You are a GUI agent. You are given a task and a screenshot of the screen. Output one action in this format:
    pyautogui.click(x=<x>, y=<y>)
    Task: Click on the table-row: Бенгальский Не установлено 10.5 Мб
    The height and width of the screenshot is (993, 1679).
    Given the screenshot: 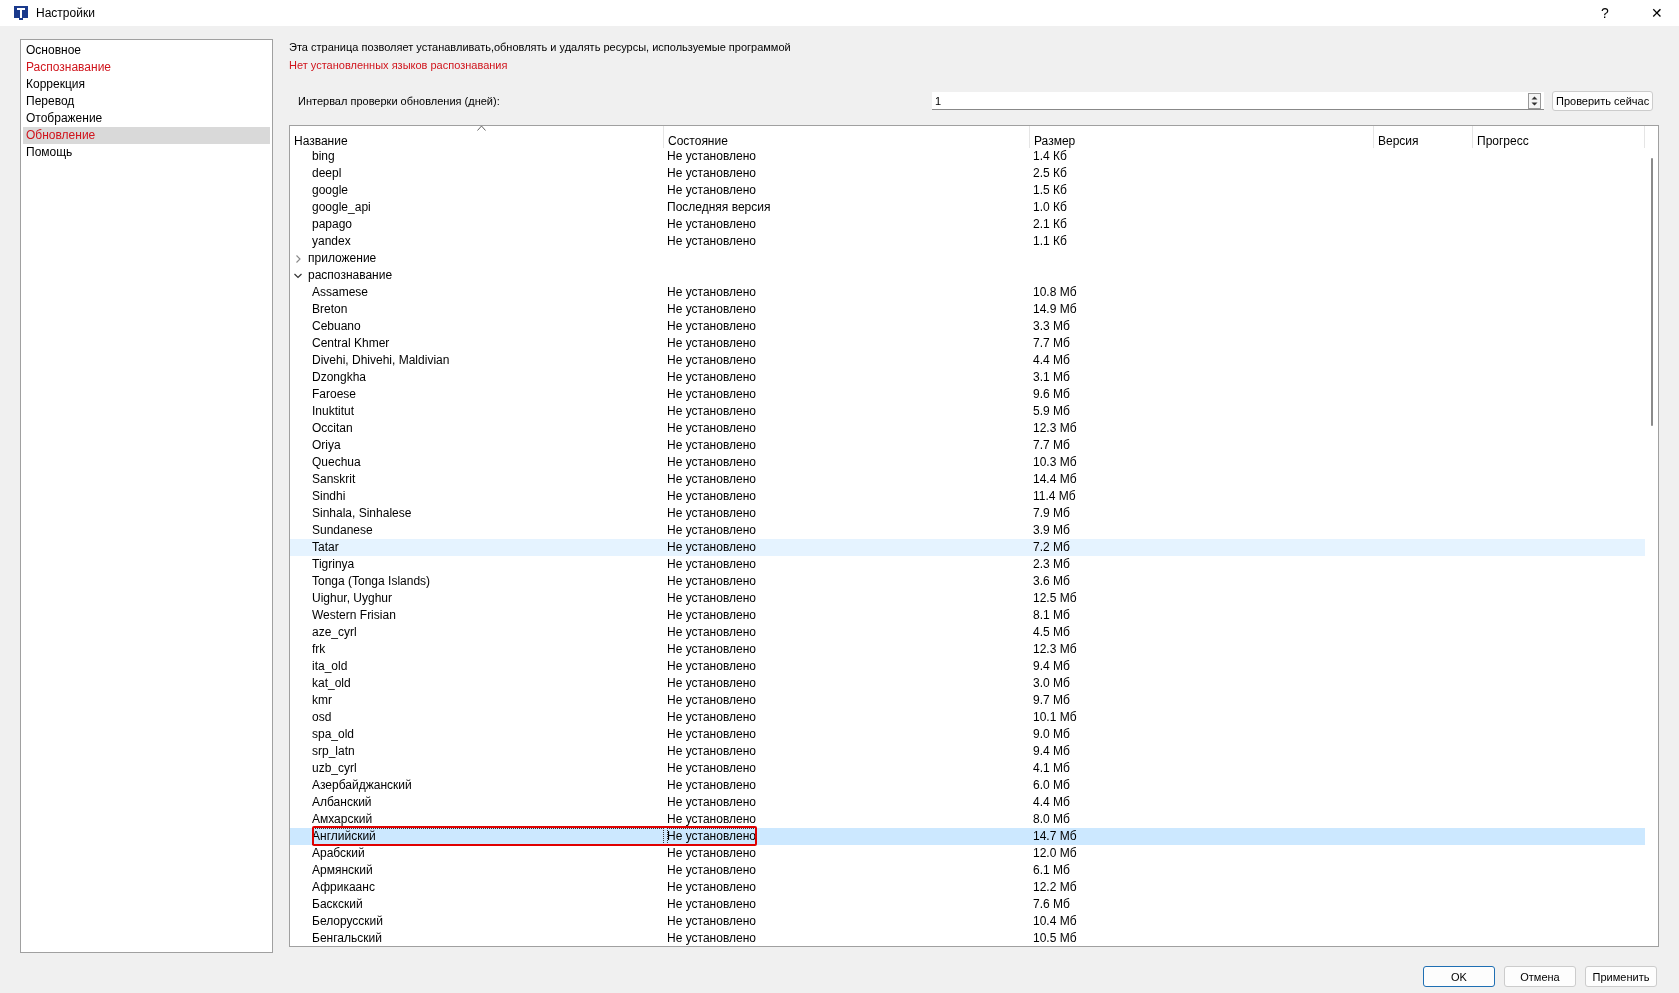 What is the action you would take?
    pyautogui.click(x=967, y=938)
    